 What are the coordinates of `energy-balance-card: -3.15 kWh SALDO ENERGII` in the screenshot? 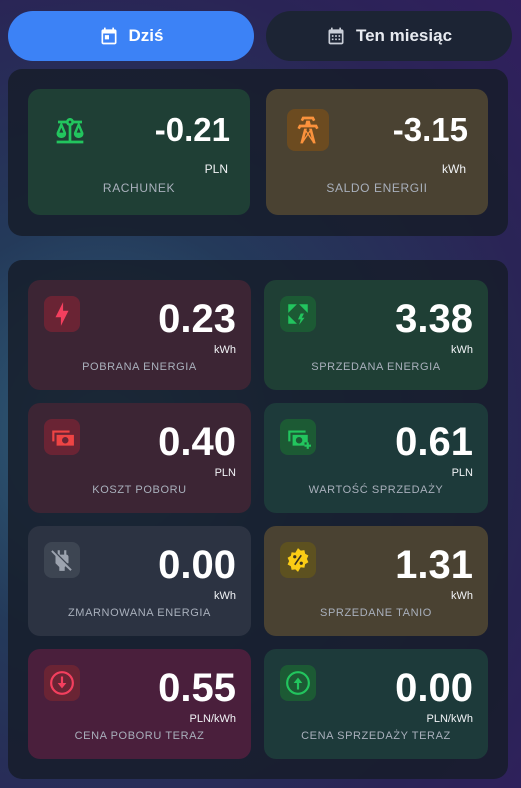 It's located at (377, 152).